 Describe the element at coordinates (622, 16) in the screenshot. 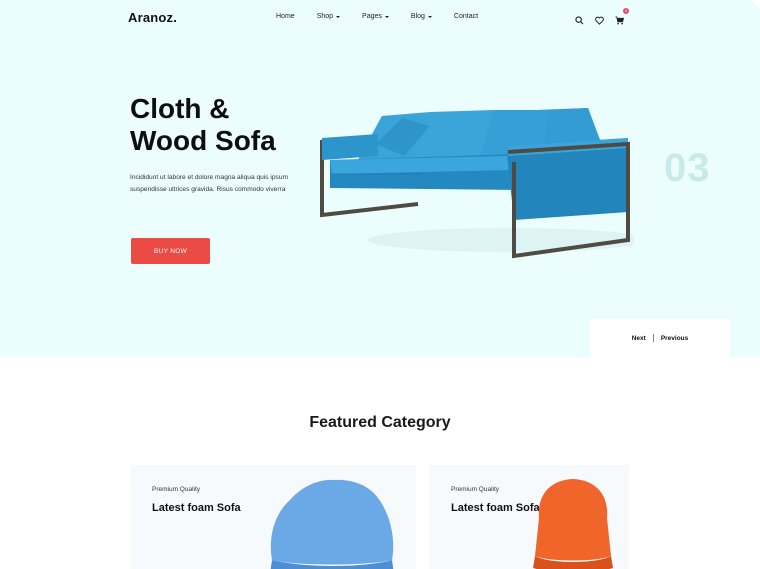

I see `cart-icon: 0` at that location.